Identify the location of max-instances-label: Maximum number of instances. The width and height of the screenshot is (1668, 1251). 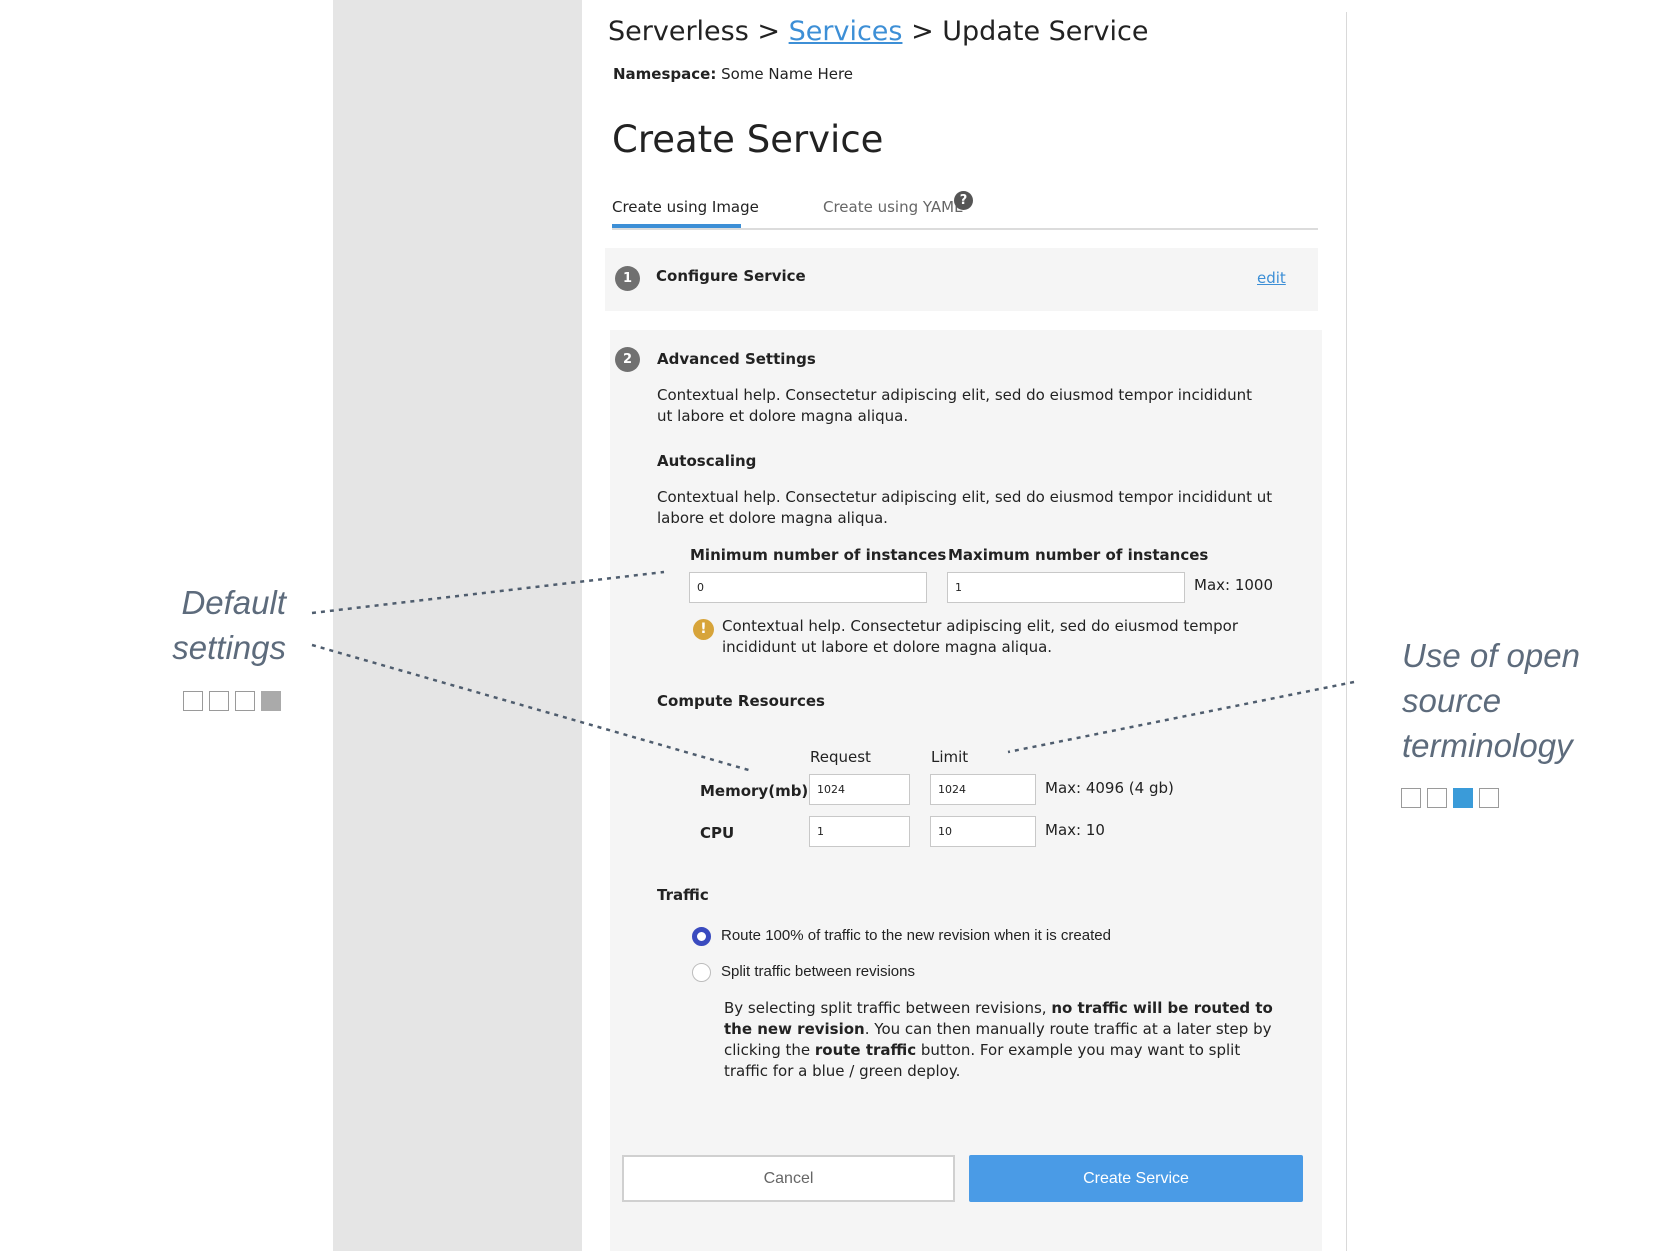
(1078, 555).